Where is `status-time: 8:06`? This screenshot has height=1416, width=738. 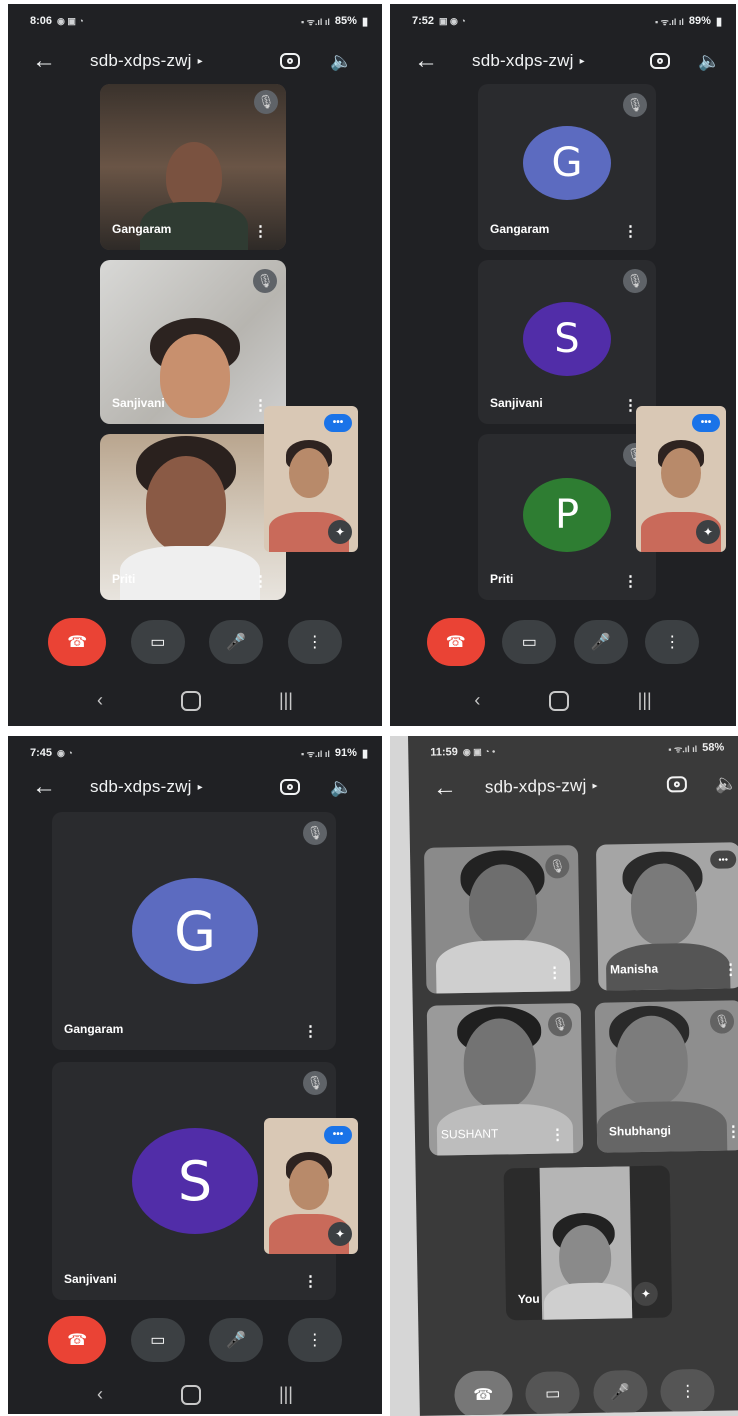
status-time: 8:06 is located at coordinates (41, 21).